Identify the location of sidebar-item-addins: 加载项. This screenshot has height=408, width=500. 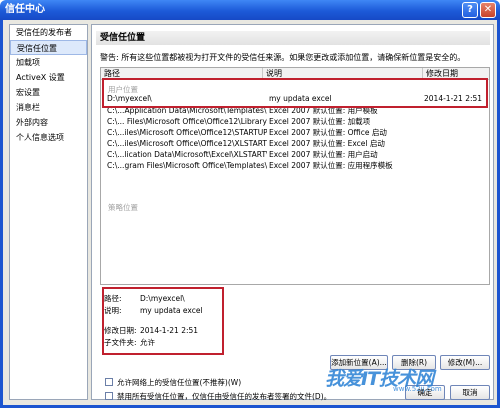
(48, 62).